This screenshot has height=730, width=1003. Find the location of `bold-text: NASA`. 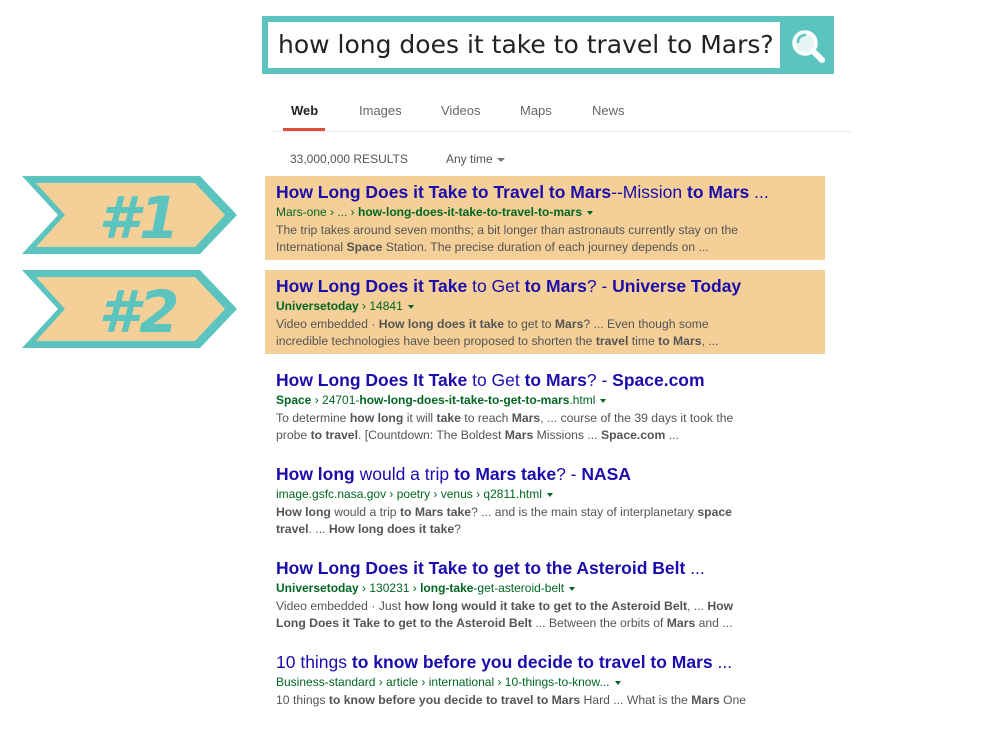

bold-text: NASA is located at coordinates (606, 474).